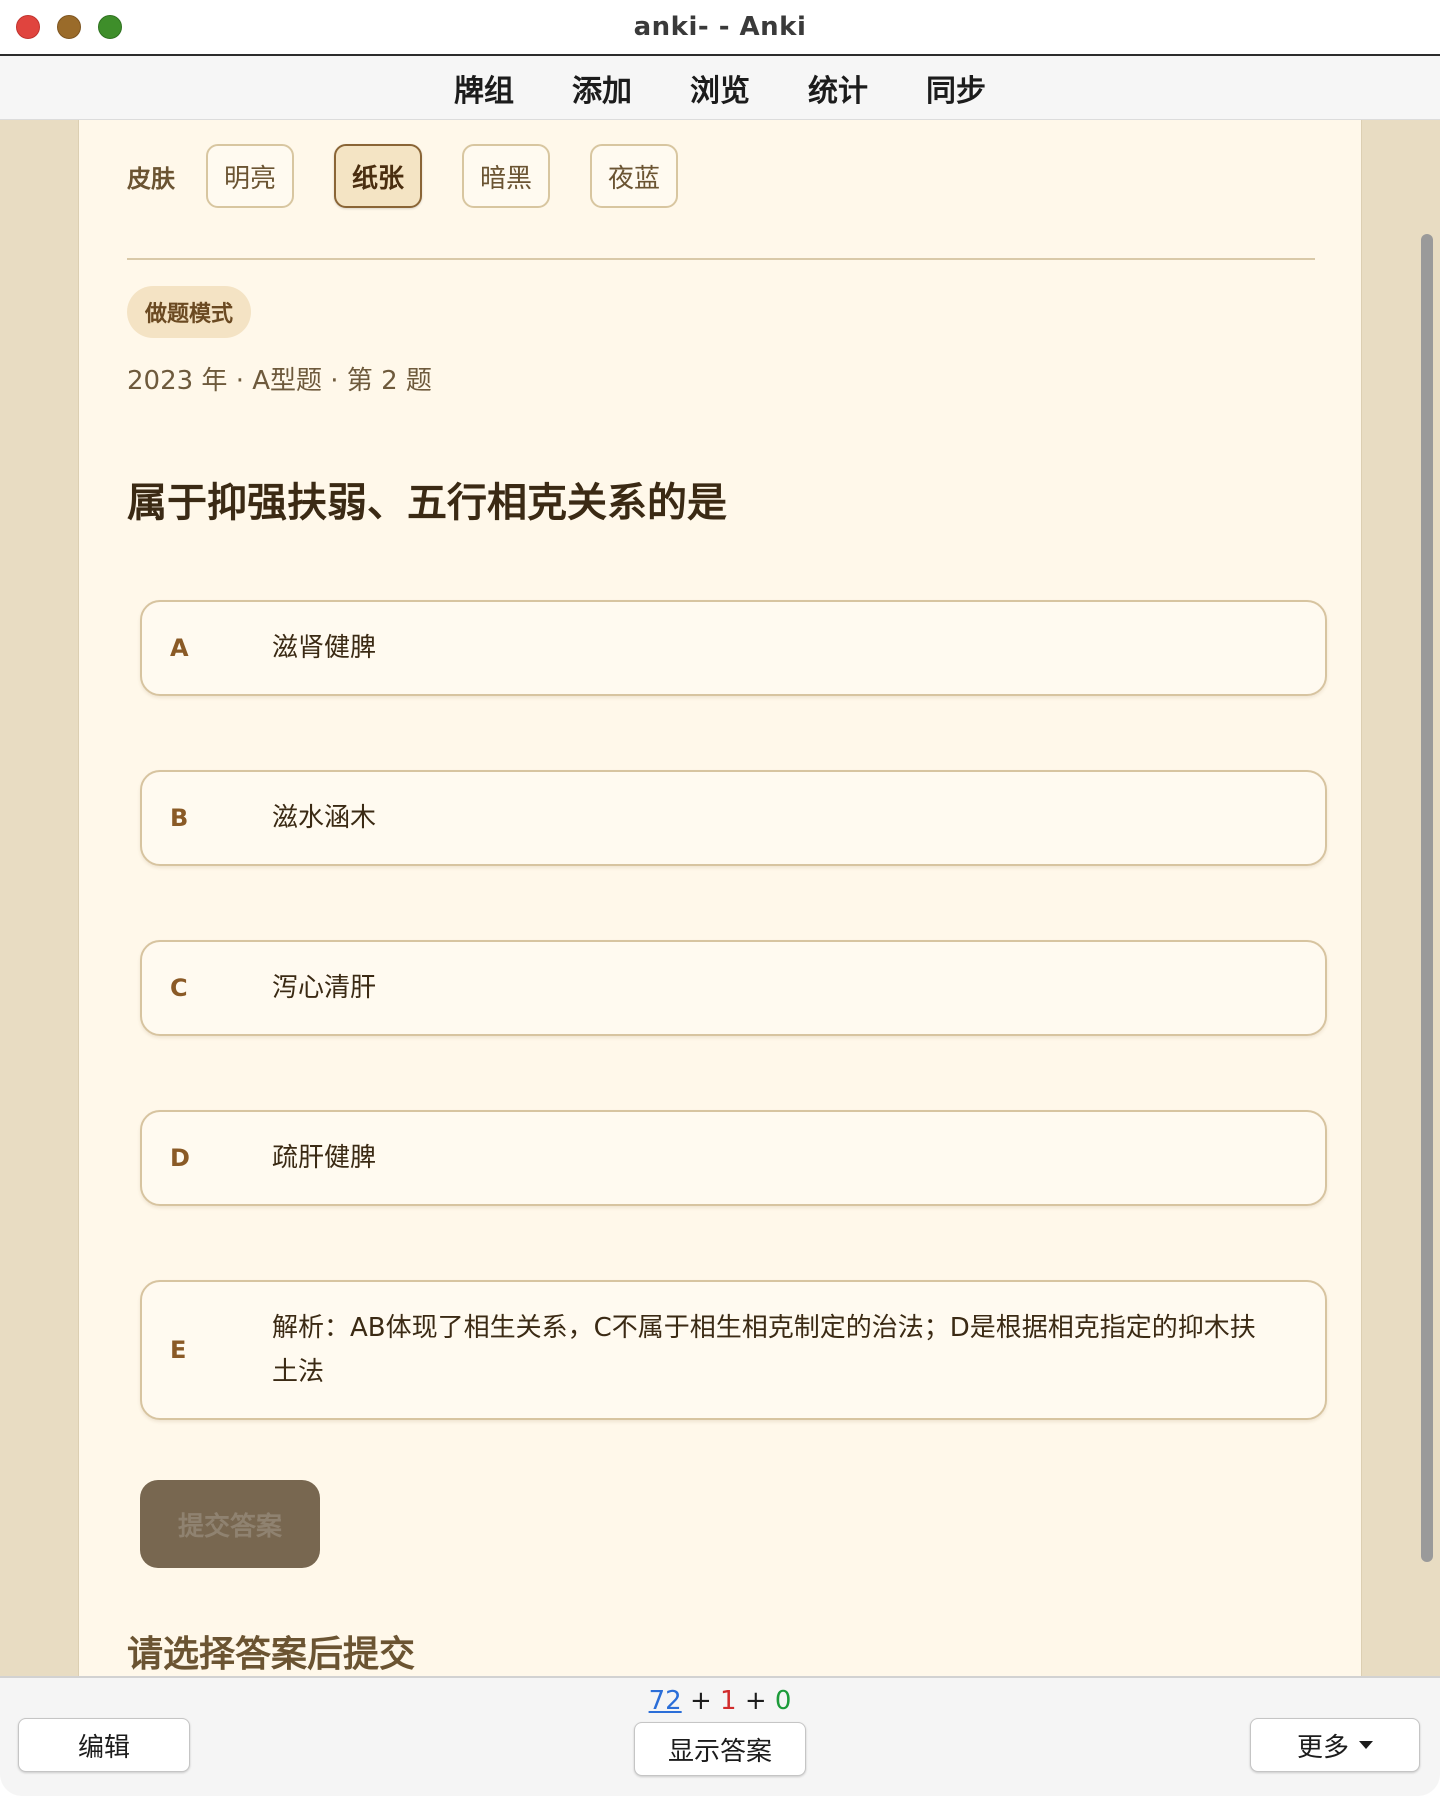  I want to click on title-bar: anki- - Anki, so click(720, 28).